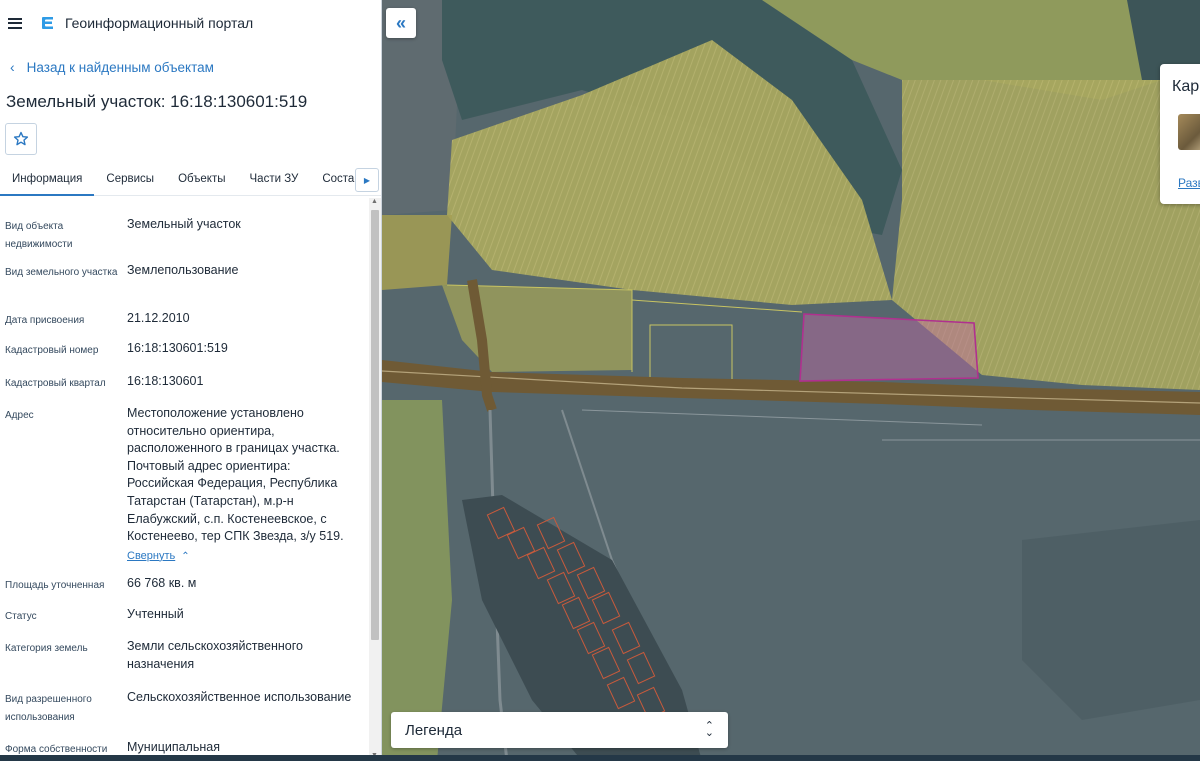  Describe the element at coordinates (158, 318) in the screenshot. I see `field-value: 21.12.2010` at that location.